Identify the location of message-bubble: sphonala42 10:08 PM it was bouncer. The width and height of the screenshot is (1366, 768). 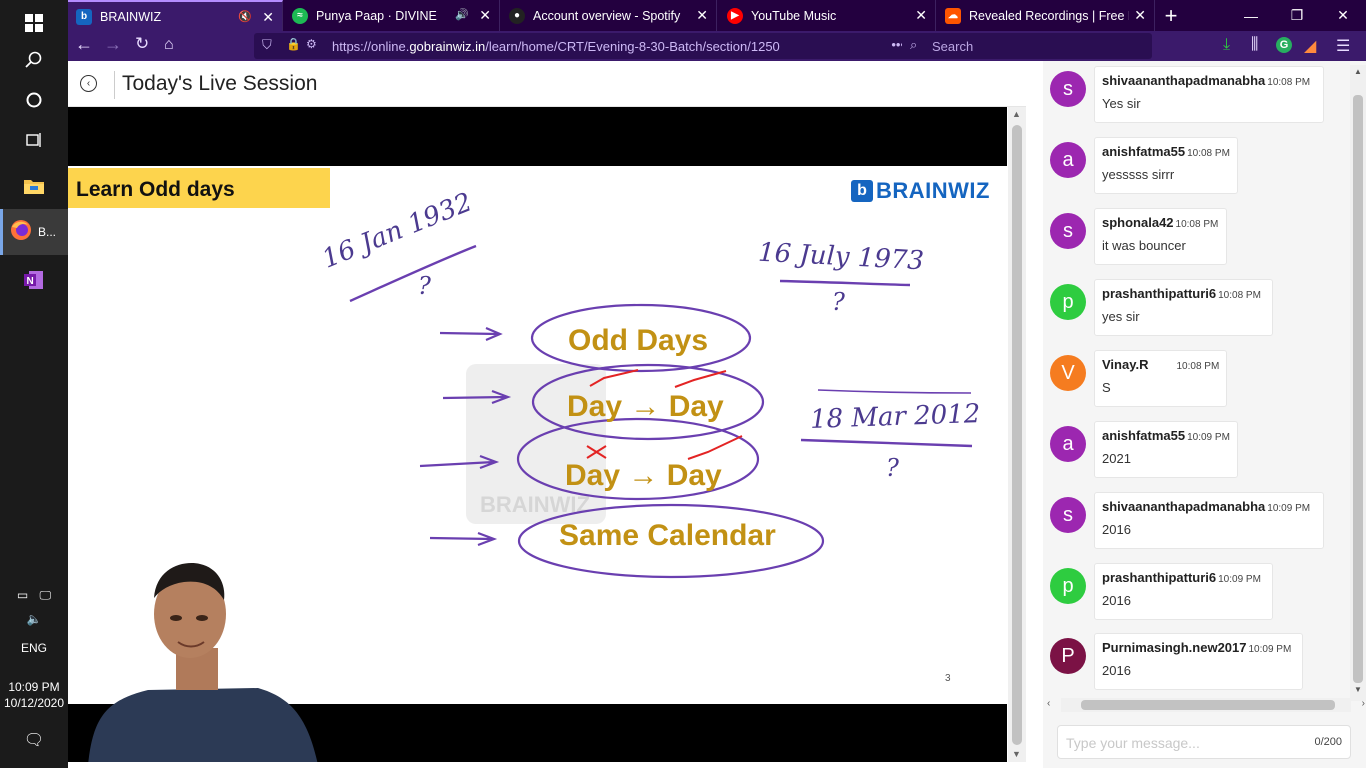
(1160, 236).